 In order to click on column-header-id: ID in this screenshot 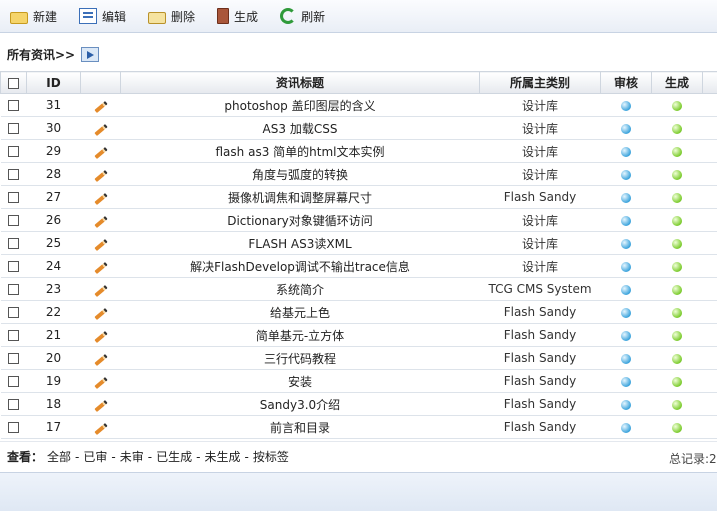, I will do `click(53, 82)`.